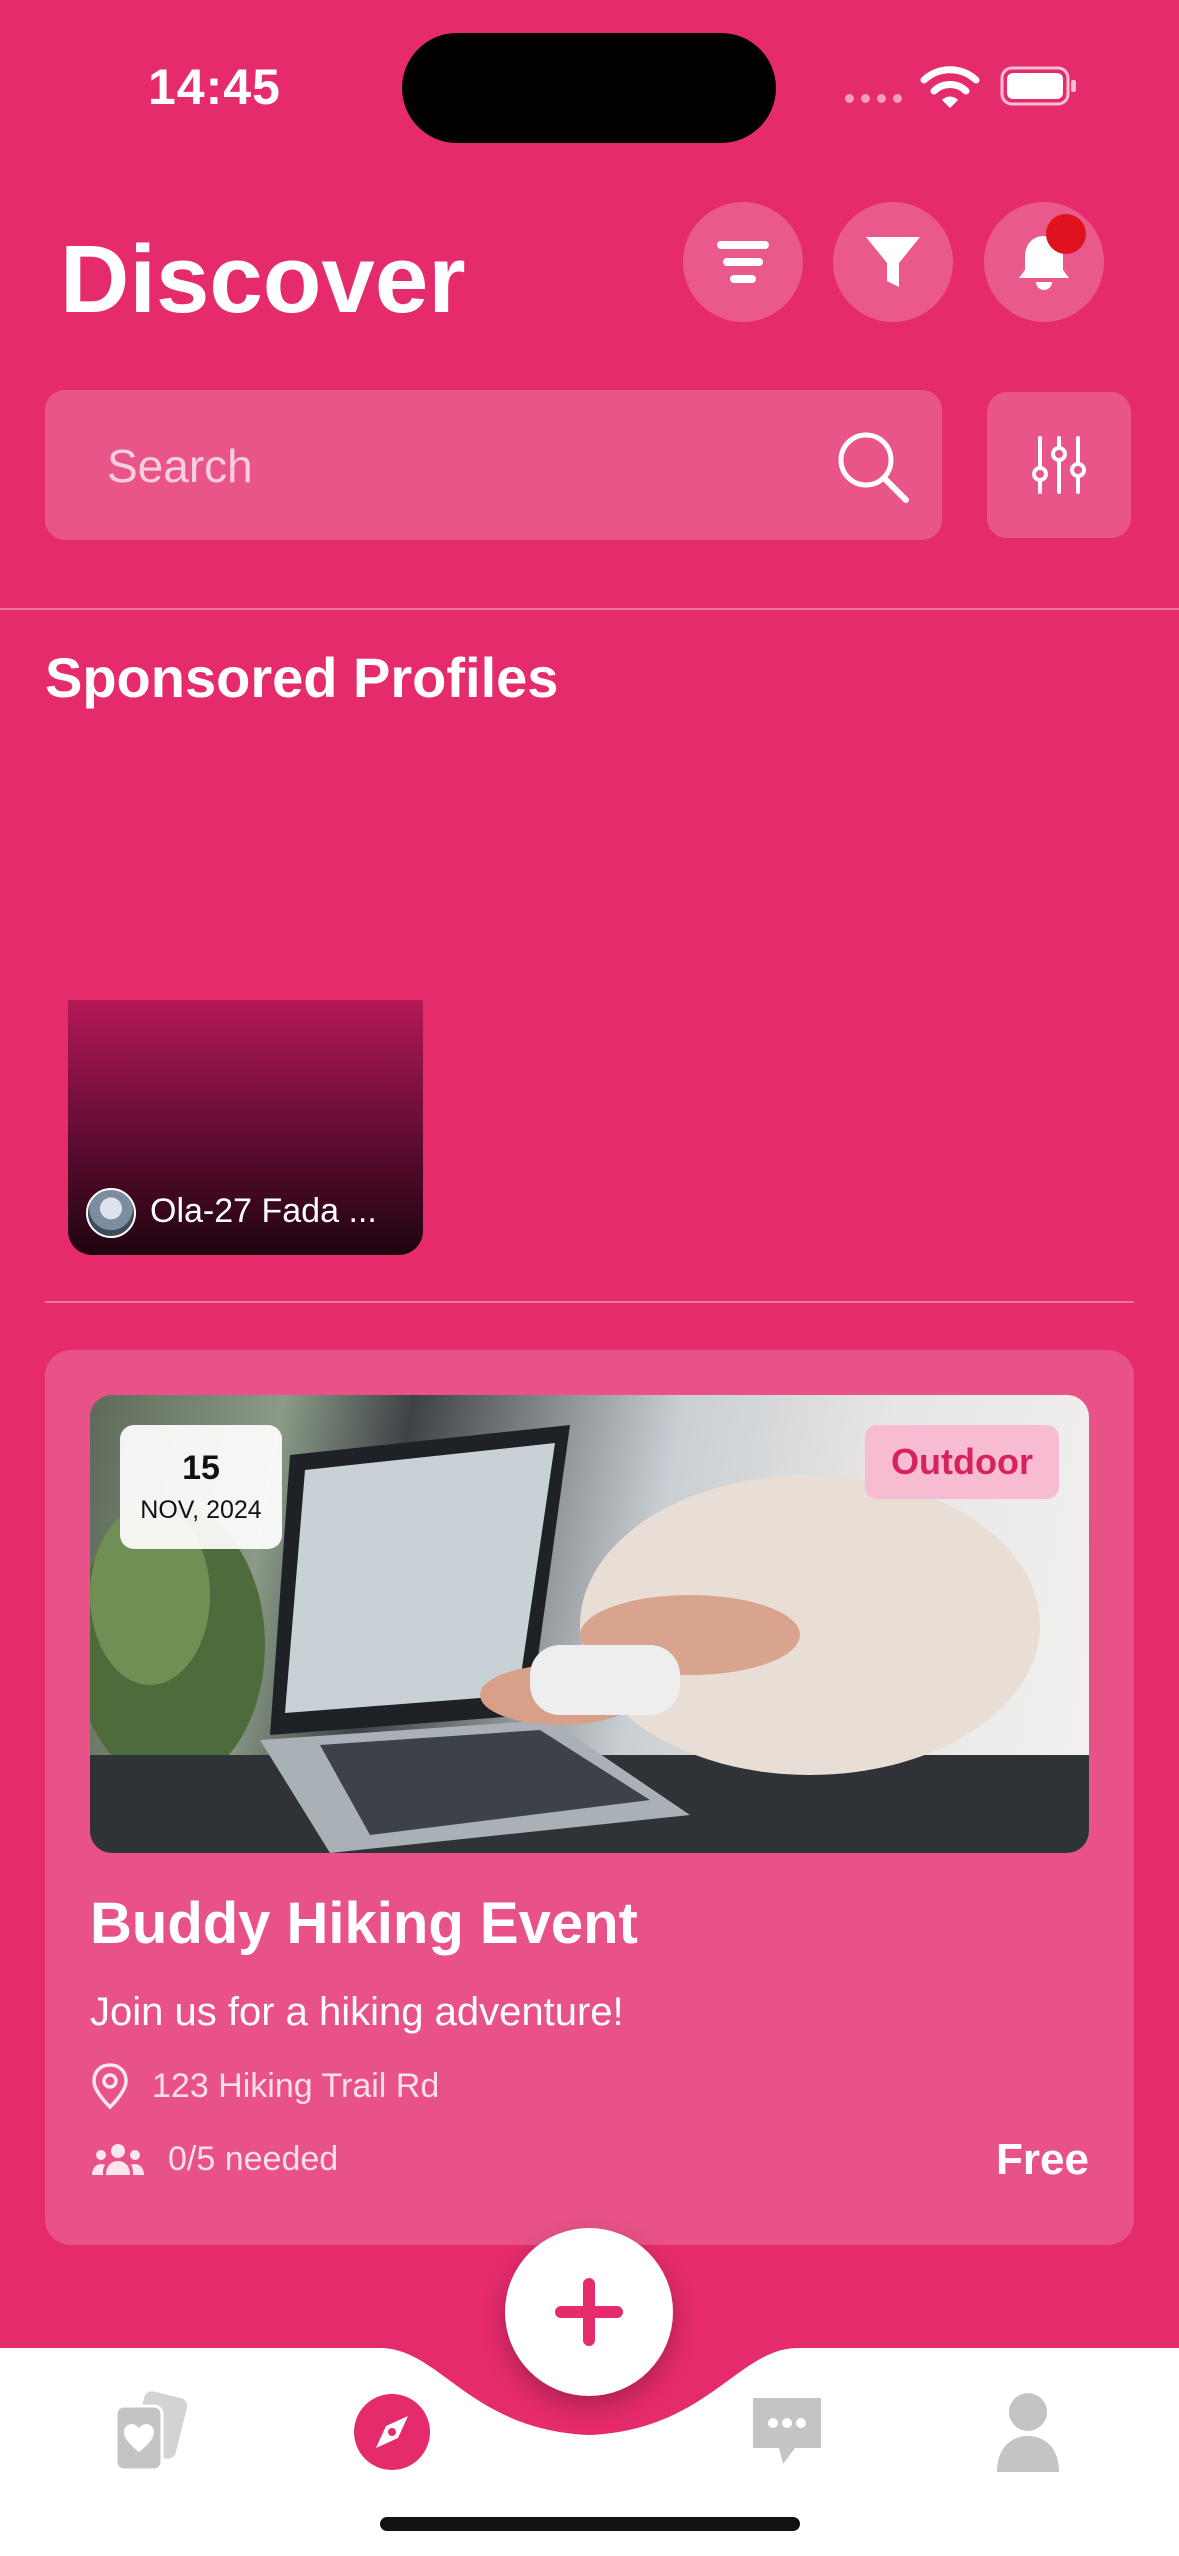  What do you see at coordinates (214, 87) in the screenshot?
I see `status-time: 14:45` at bounding box center [214, 87].